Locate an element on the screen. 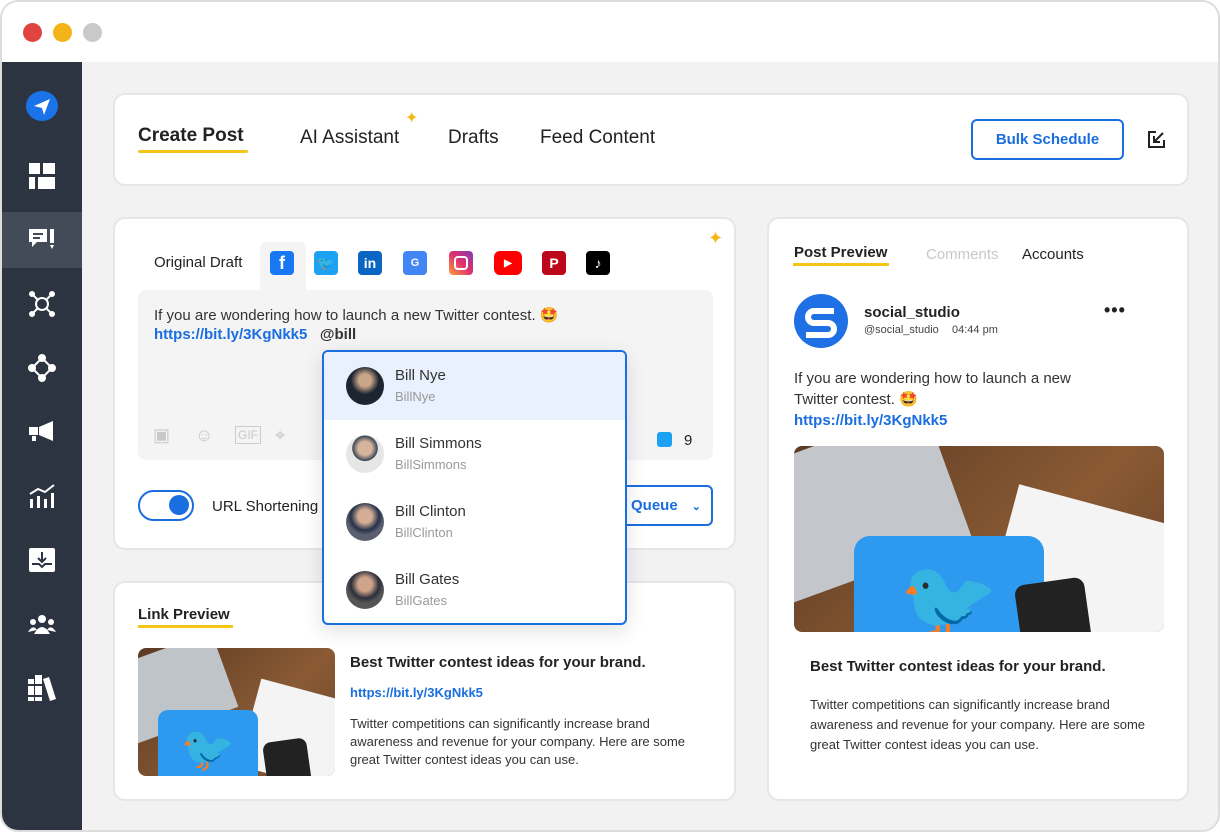 Image resolution: width=1220 pixels, height=832 pixels. tiktok-icon: ♪ is located at coordinates (598, 263).